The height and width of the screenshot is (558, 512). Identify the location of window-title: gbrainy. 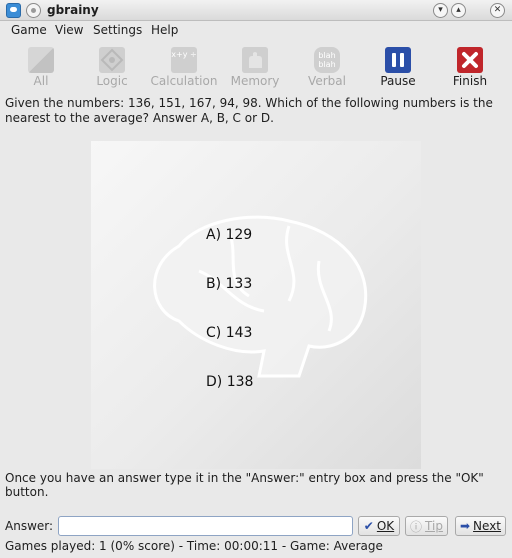
(73, 10).